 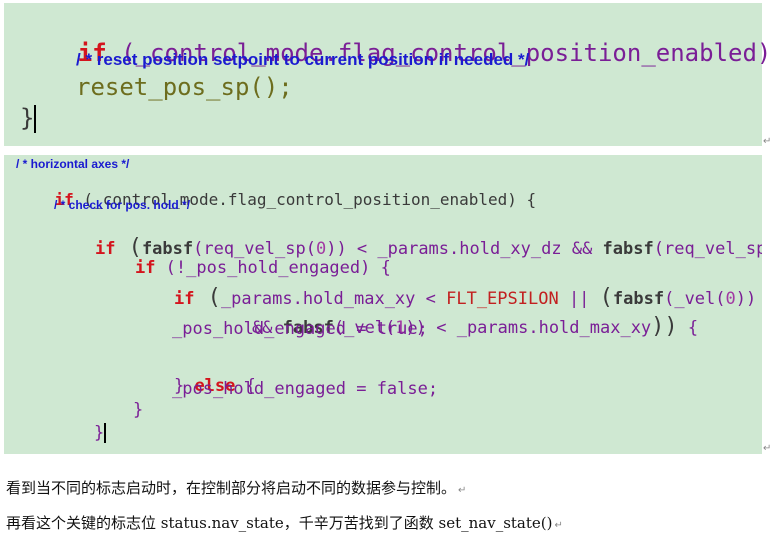 What do you see at coordinates (184, 299) in the screenshot?
I see `keyword-if: if` at bounding box center [184, 299].